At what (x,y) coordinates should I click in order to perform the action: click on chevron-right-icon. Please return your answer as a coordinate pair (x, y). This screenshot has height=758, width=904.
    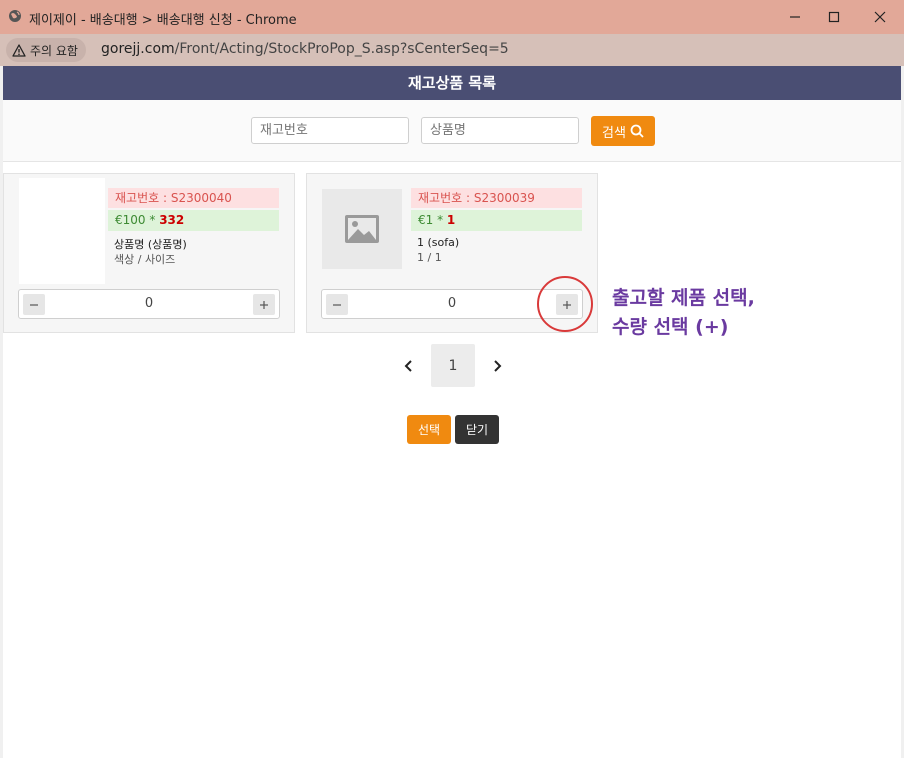
    Looking at the image, I should click on (498, 366).